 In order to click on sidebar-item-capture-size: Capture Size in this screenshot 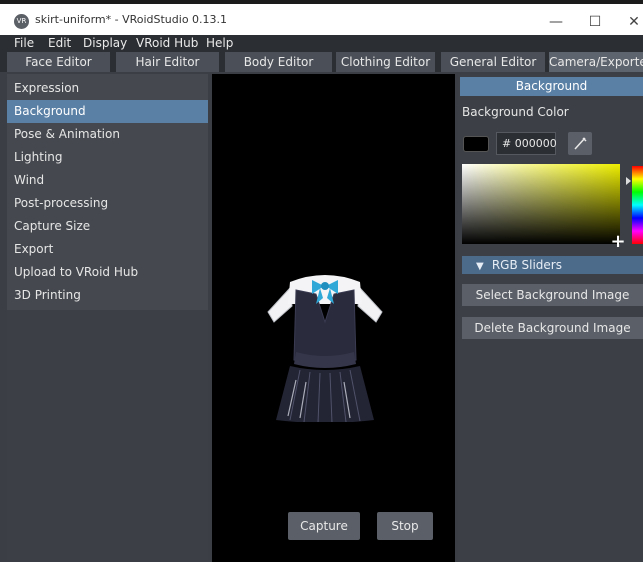, I will do `click(107, 226)`.